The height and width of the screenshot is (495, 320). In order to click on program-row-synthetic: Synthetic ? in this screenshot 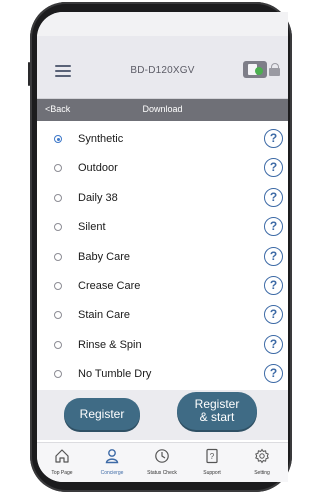, I will do `click(162, 139)`.